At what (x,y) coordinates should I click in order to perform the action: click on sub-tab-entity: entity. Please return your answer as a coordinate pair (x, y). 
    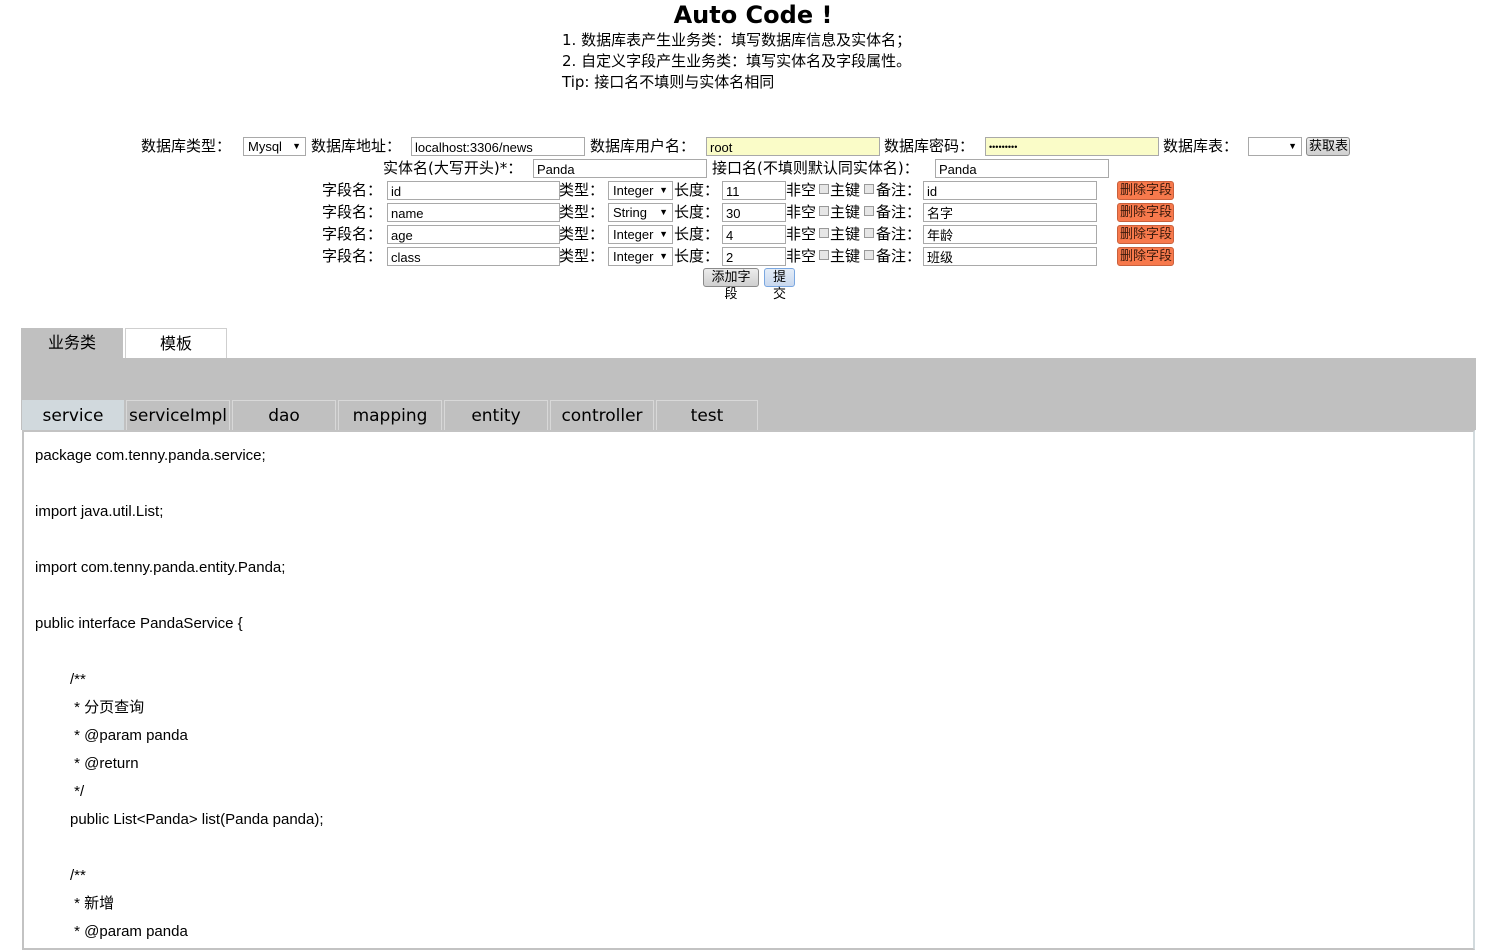
    Looking at the image, I should click on (496, 415).